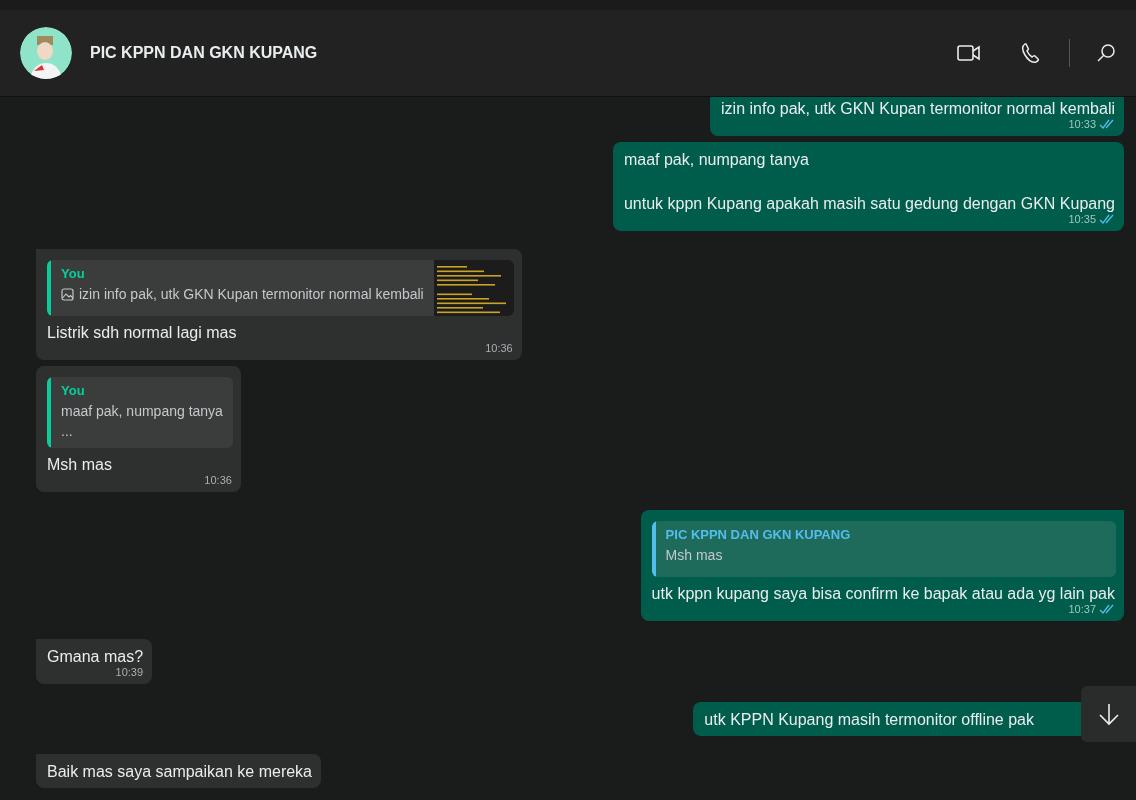 The width and height of the screenshot is (1136, 800). Describe the element at coordinates (129, 672) in the screenshot. I see `message-time: 10:39` at that location.